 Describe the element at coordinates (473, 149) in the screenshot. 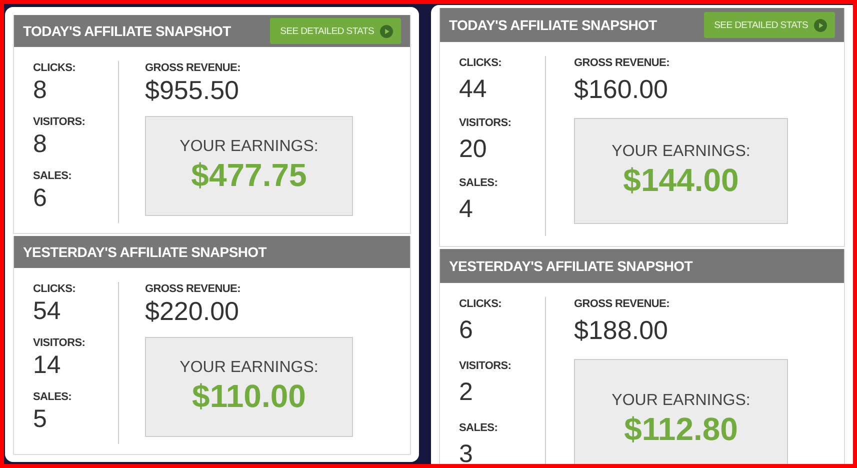

I see `stat-value: 20` at that location.